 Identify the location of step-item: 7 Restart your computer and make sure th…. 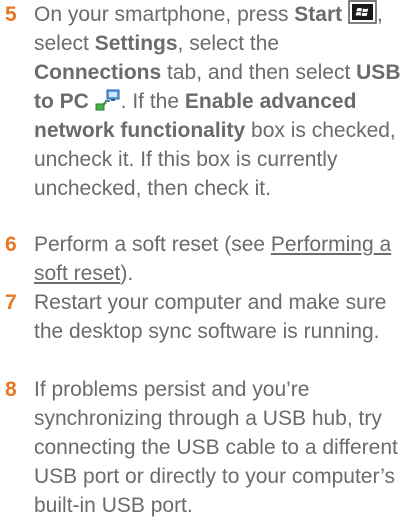
(206, 317).